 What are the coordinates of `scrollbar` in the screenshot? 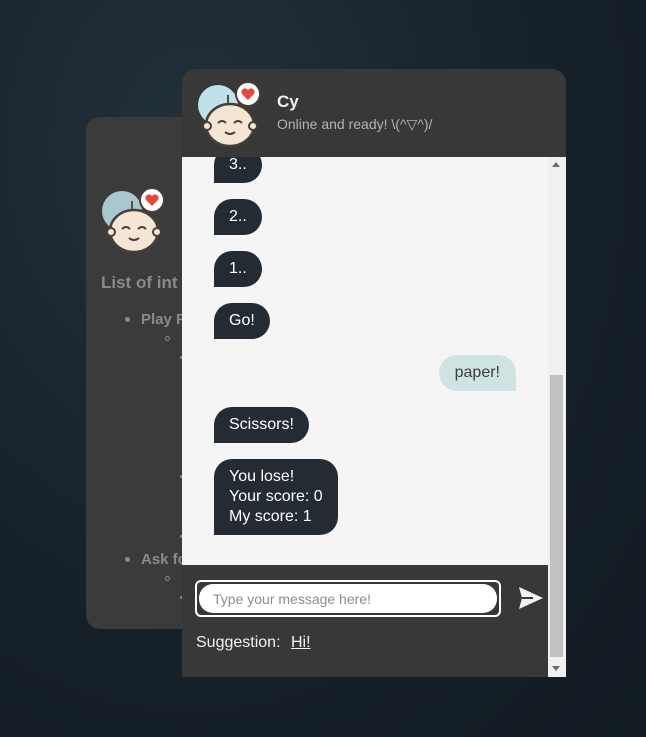 It's located at (557, 417).